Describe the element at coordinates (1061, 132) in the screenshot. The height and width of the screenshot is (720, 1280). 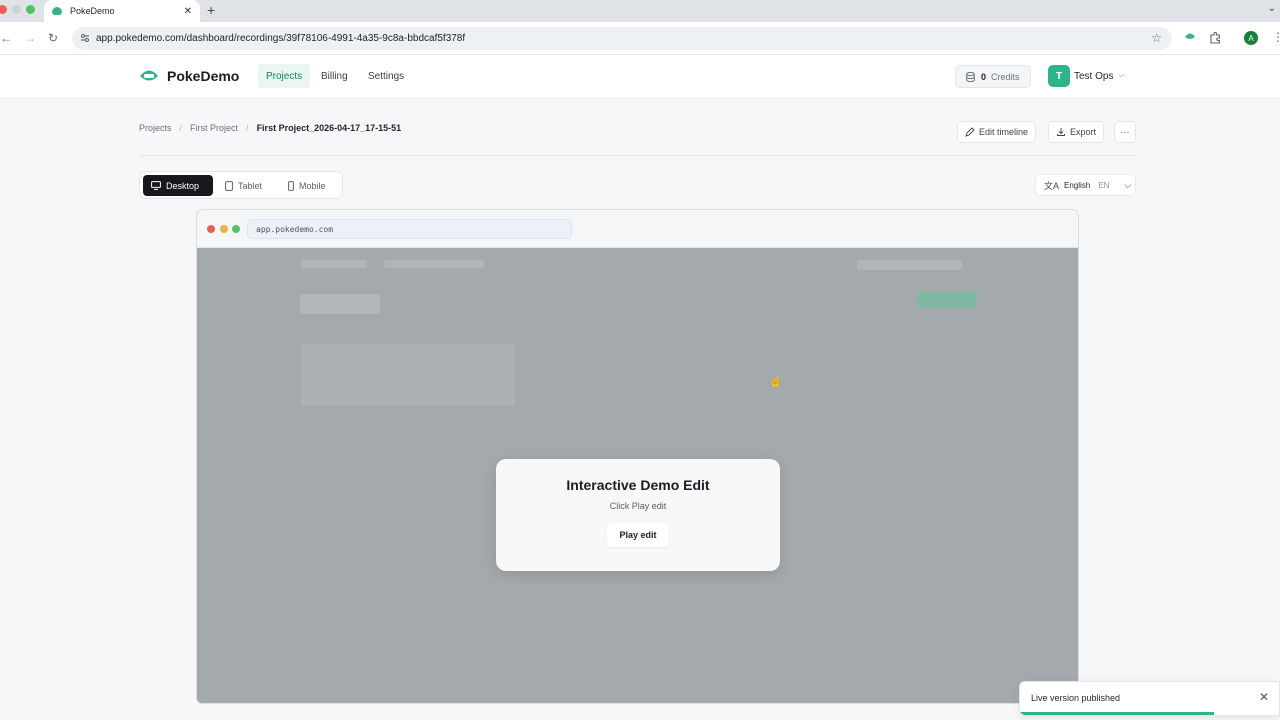
I see `download-icon` at that location.